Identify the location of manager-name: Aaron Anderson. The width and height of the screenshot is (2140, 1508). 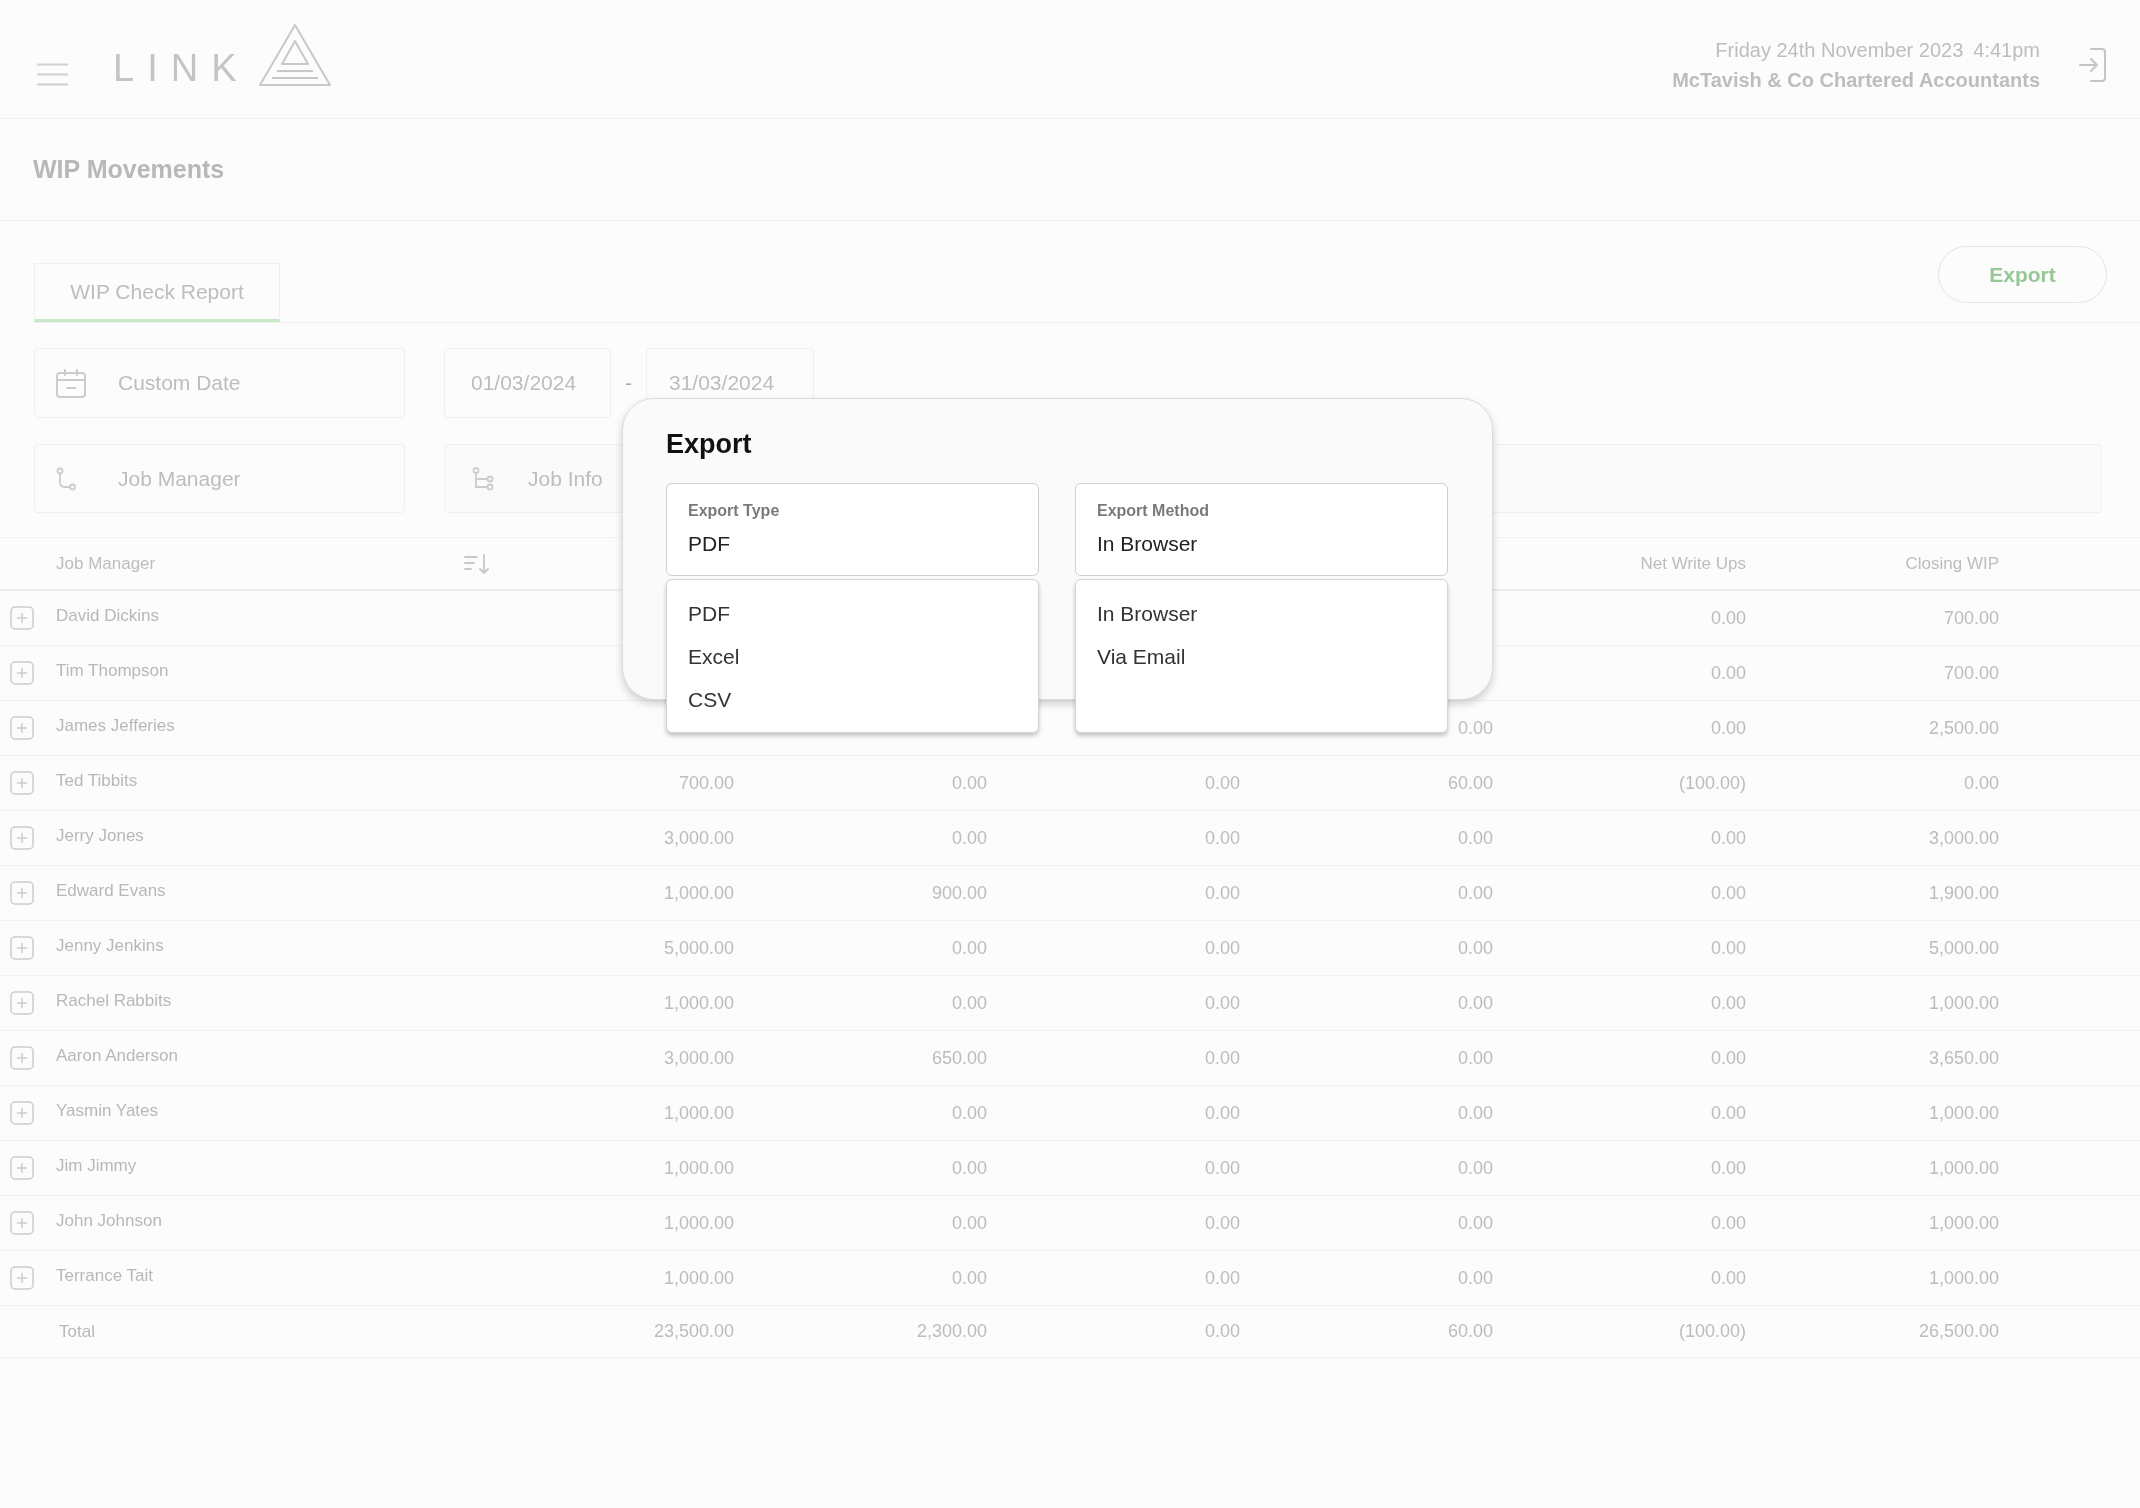
(117, 1056).